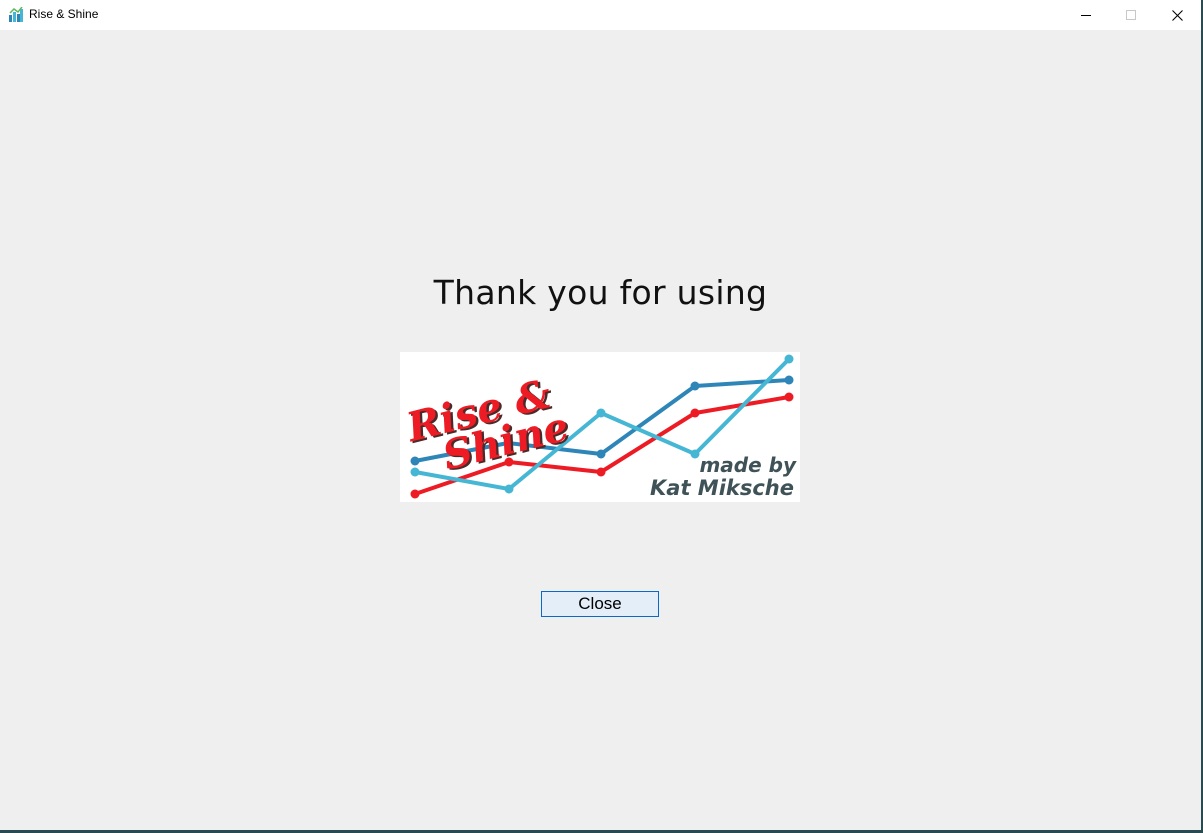 The height and width of the screenshot is (833, 1203). I want to click on logo-credit-line1: made by, so click(747, 465).